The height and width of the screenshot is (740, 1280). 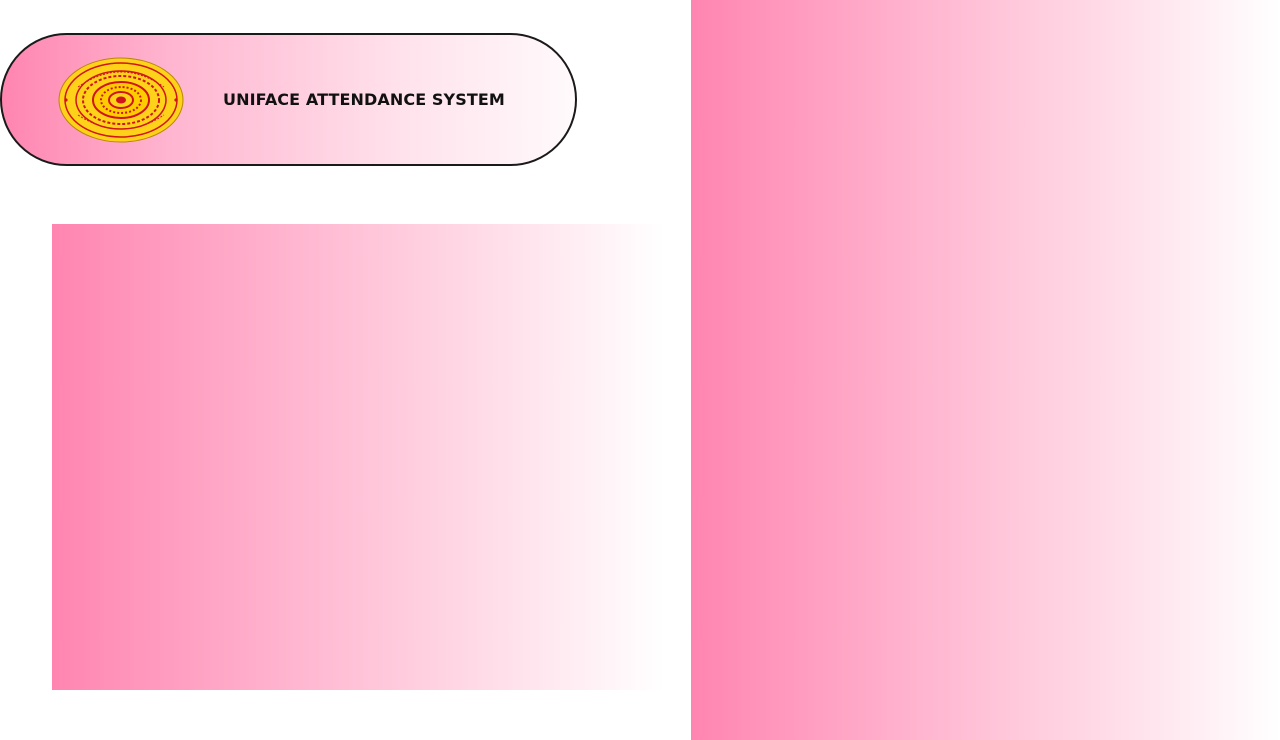 I want to click on header-banner: UNIFACE ATTENDANCE SYSTEM, so click(x=288, y=99).